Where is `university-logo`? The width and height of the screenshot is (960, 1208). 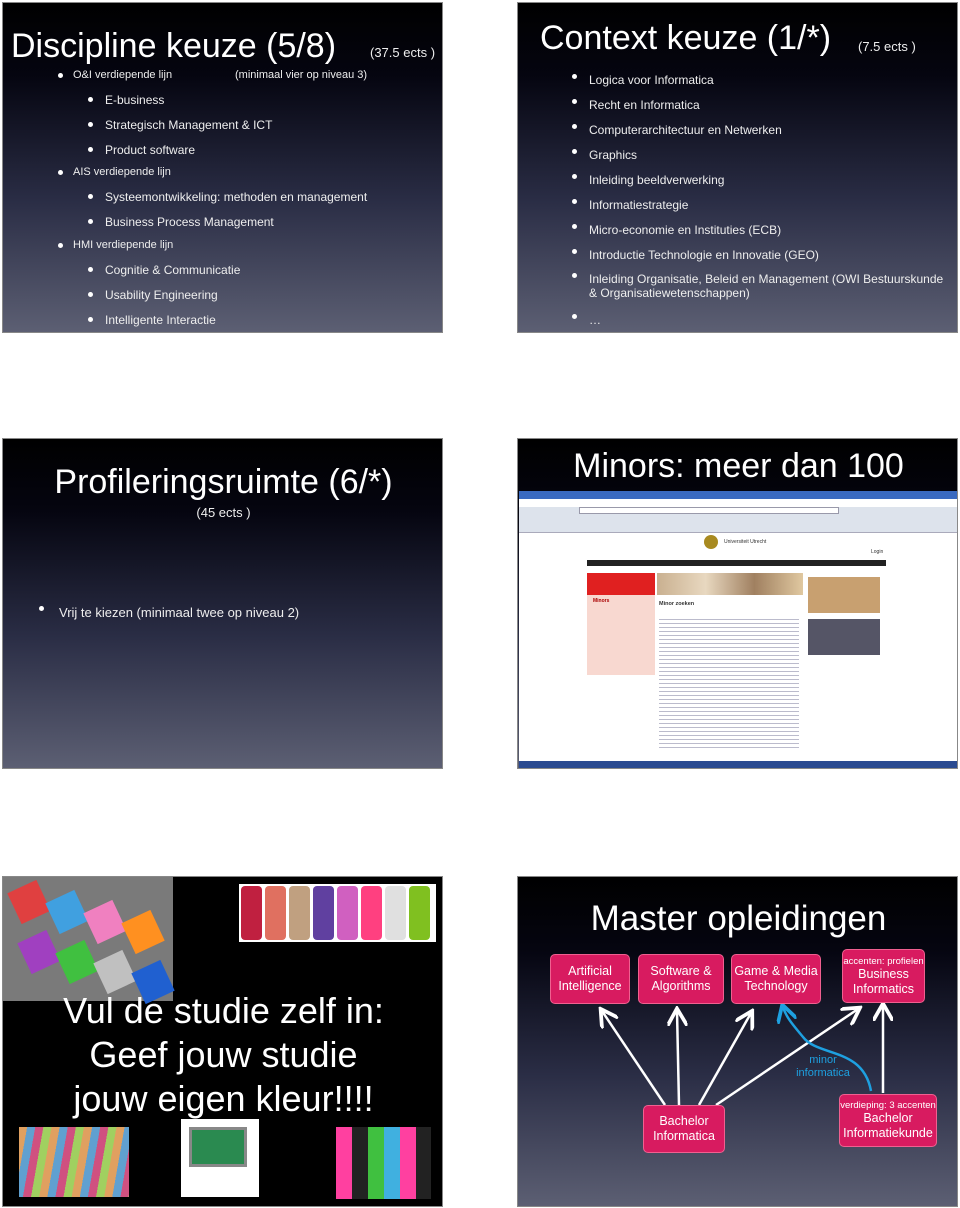
university-logo is located at coordinates (711, 542).